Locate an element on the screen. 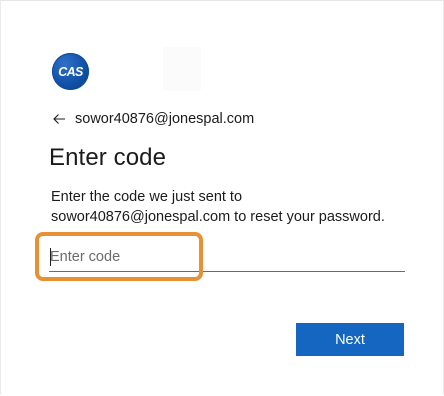 This screenshot has height=396, width=444. cas-logo-mark: CAS is located at coordinates (71, 72).